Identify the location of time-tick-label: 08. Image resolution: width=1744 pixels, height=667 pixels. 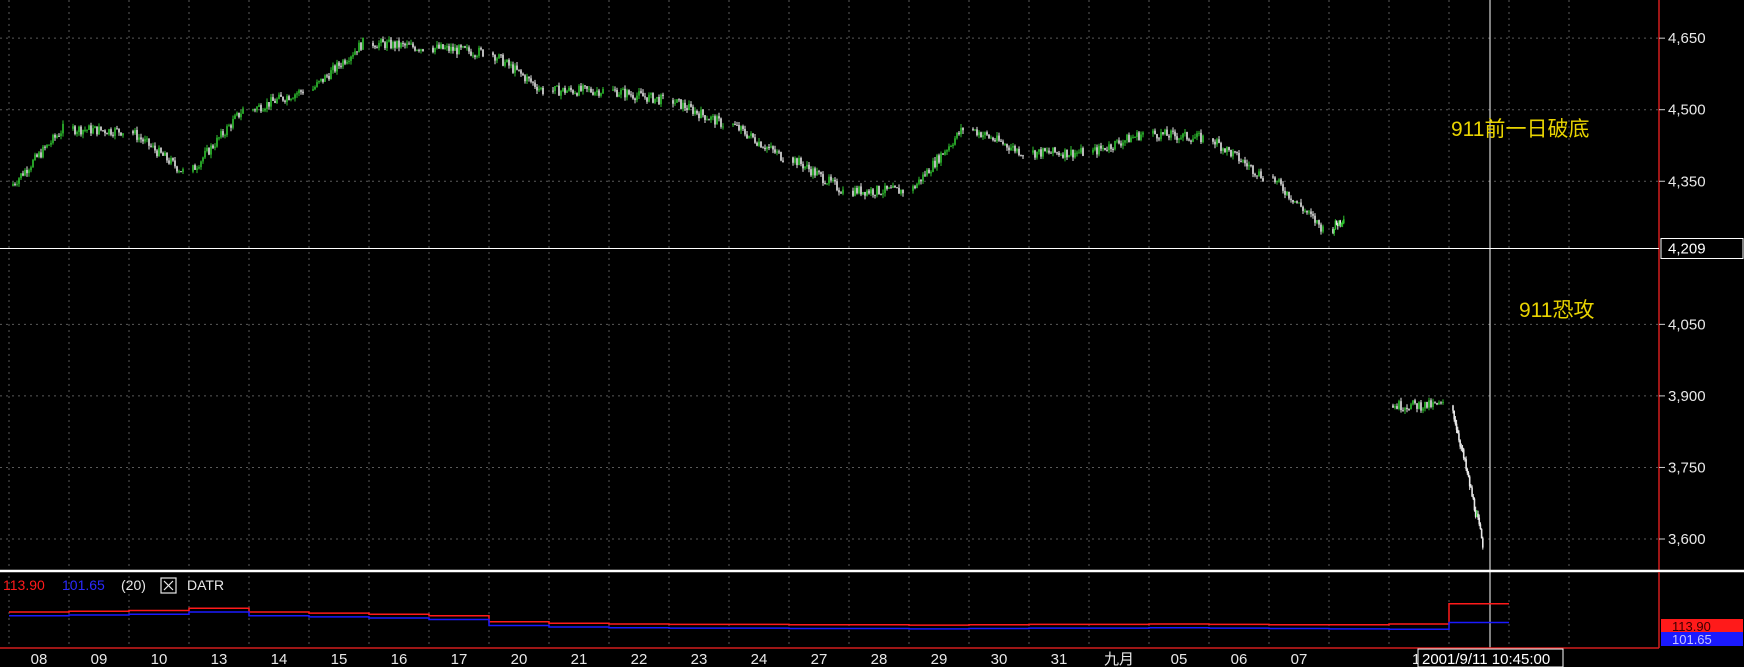
(39, 659).